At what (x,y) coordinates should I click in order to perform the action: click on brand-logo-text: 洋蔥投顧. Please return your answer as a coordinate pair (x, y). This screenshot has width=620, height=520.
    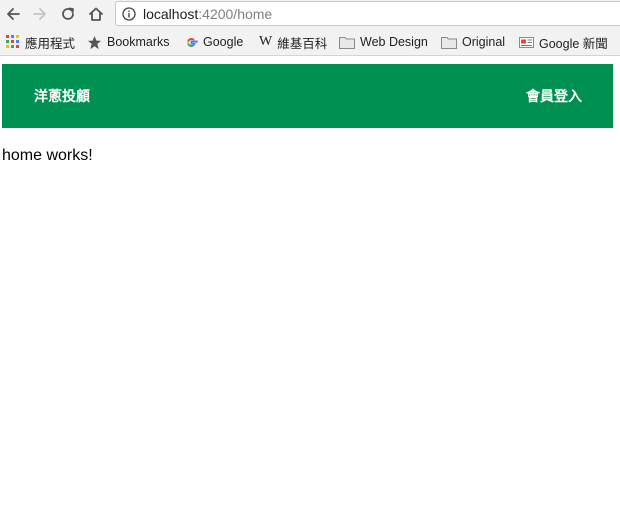
    Looking at the image, I should click on (62, 96).